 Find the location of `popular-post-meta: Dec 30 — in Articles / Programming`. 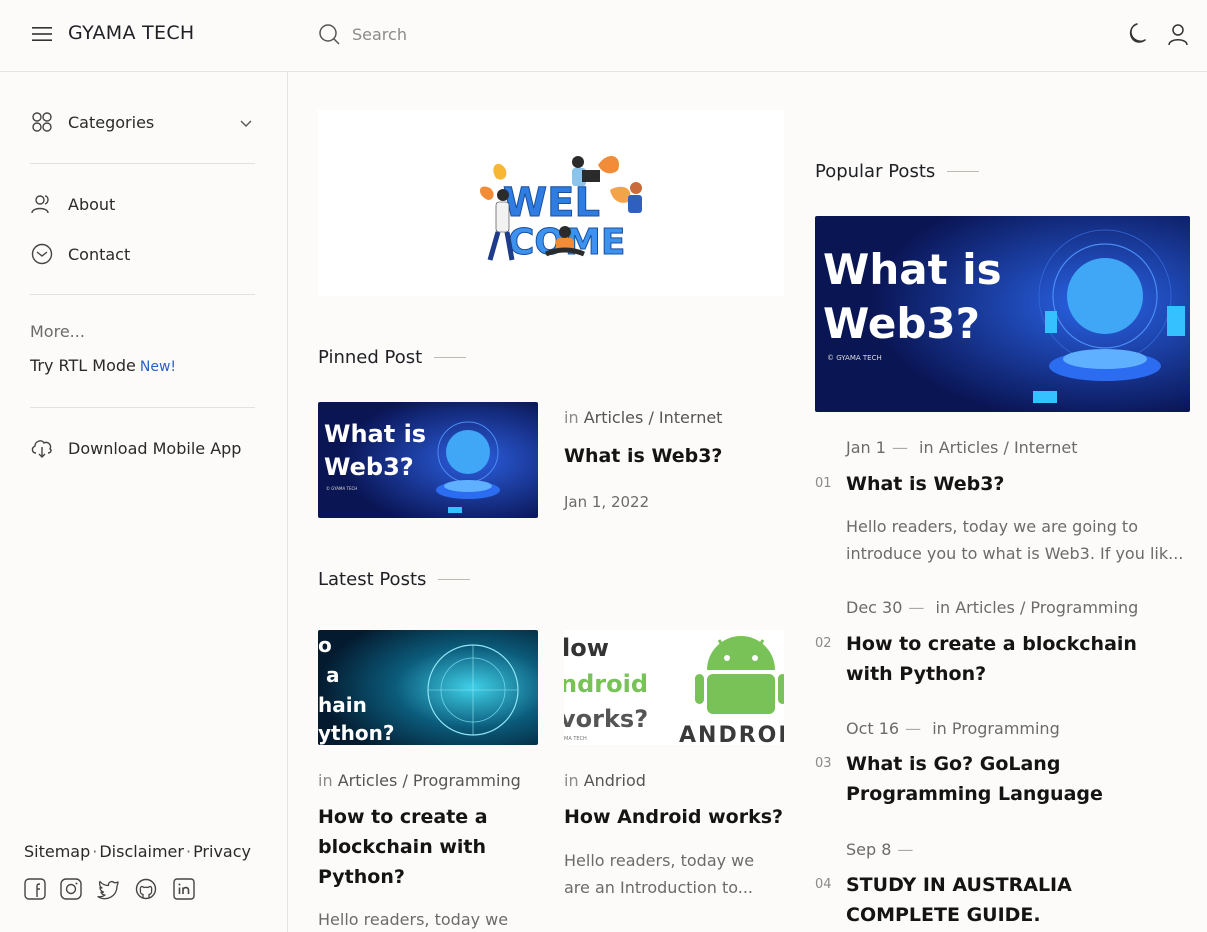

popular-post-meta: Dec 30 — in Articles / Programming is located at coordinates (992, 607).